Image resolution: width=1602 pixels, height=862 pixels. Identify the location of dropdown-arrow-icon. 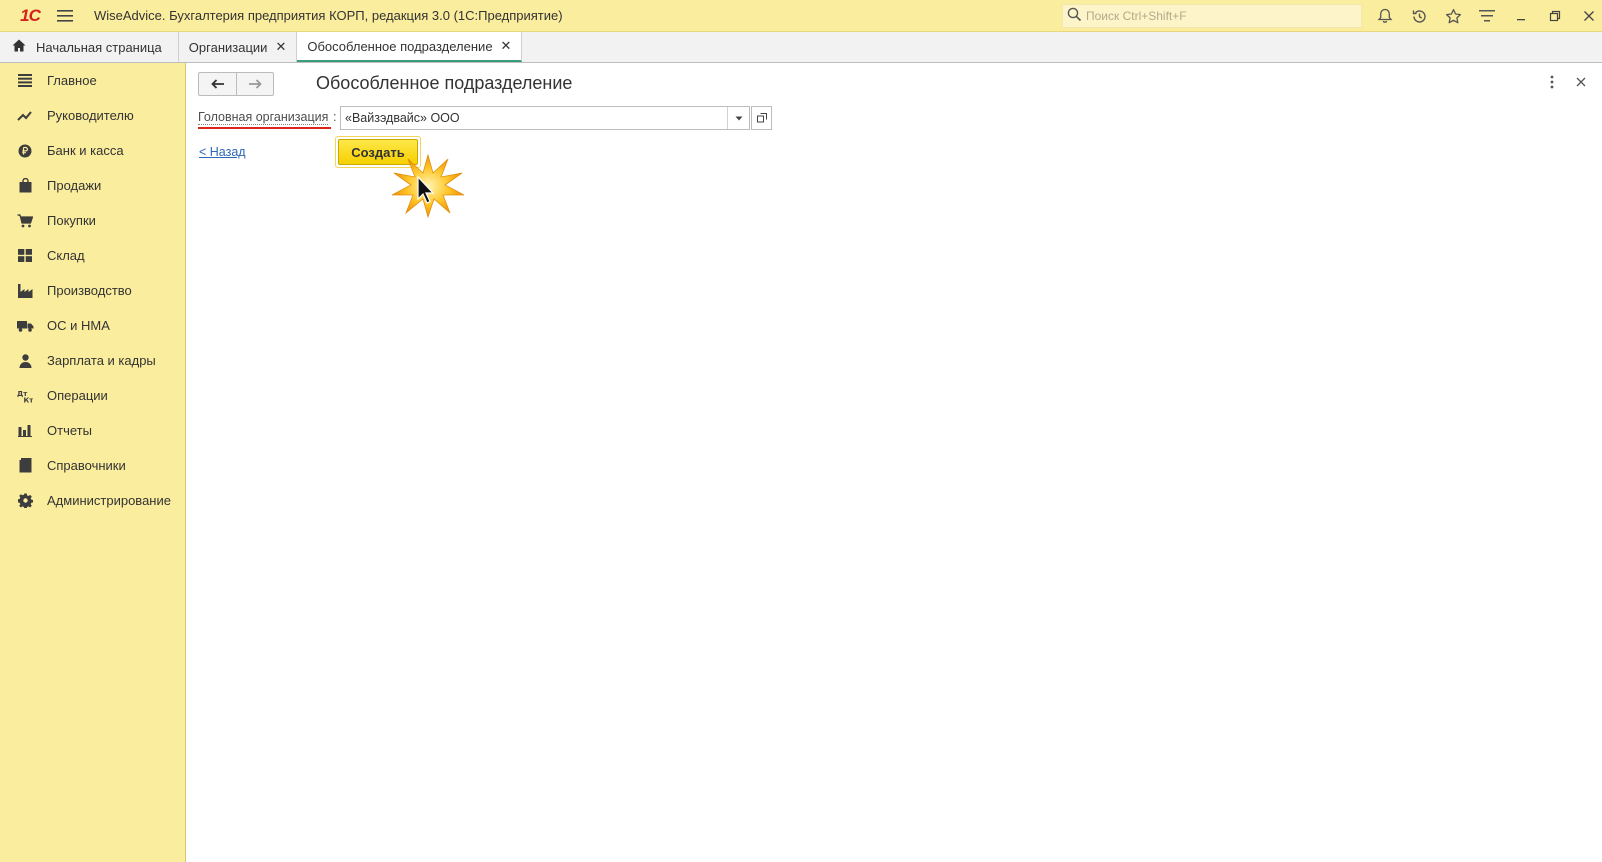
(738, 118).